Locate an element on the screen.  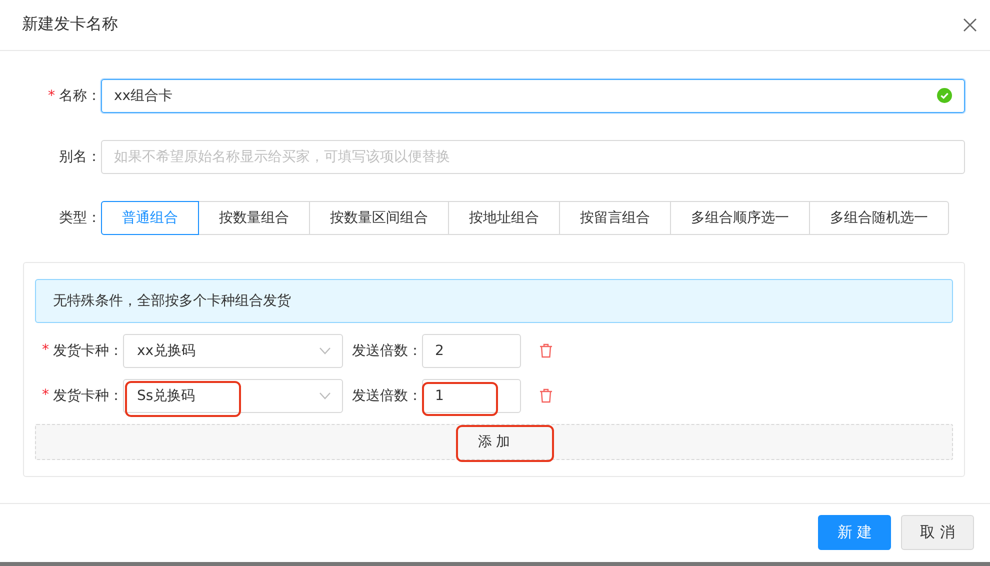
dialog-title: 新建发卡名称 is located at coordinates (70, 25).